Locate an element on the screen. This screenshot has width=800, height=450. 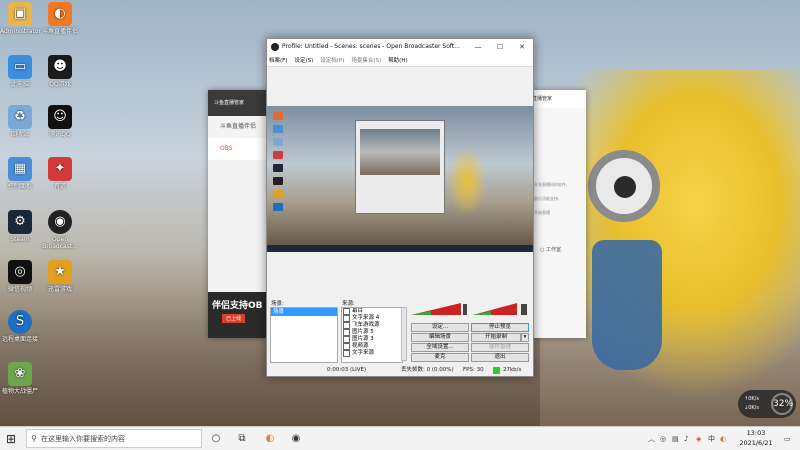
ime-indicator: 中 is located at coordinates (711, 439).